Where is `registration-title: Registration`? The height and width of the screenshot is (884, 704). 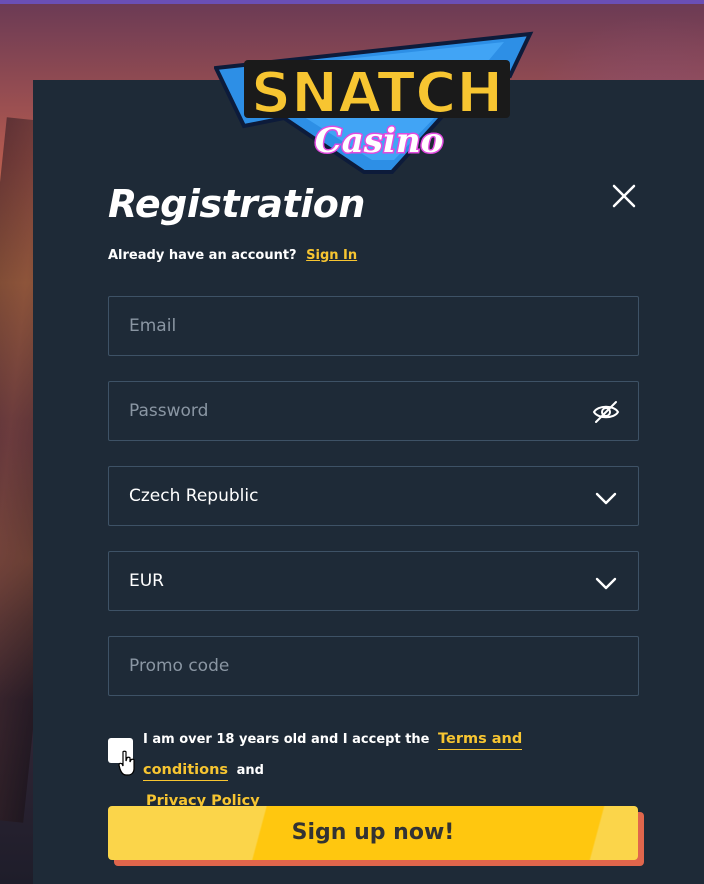 registration-title: Registration is located at coordinates (236, 204).